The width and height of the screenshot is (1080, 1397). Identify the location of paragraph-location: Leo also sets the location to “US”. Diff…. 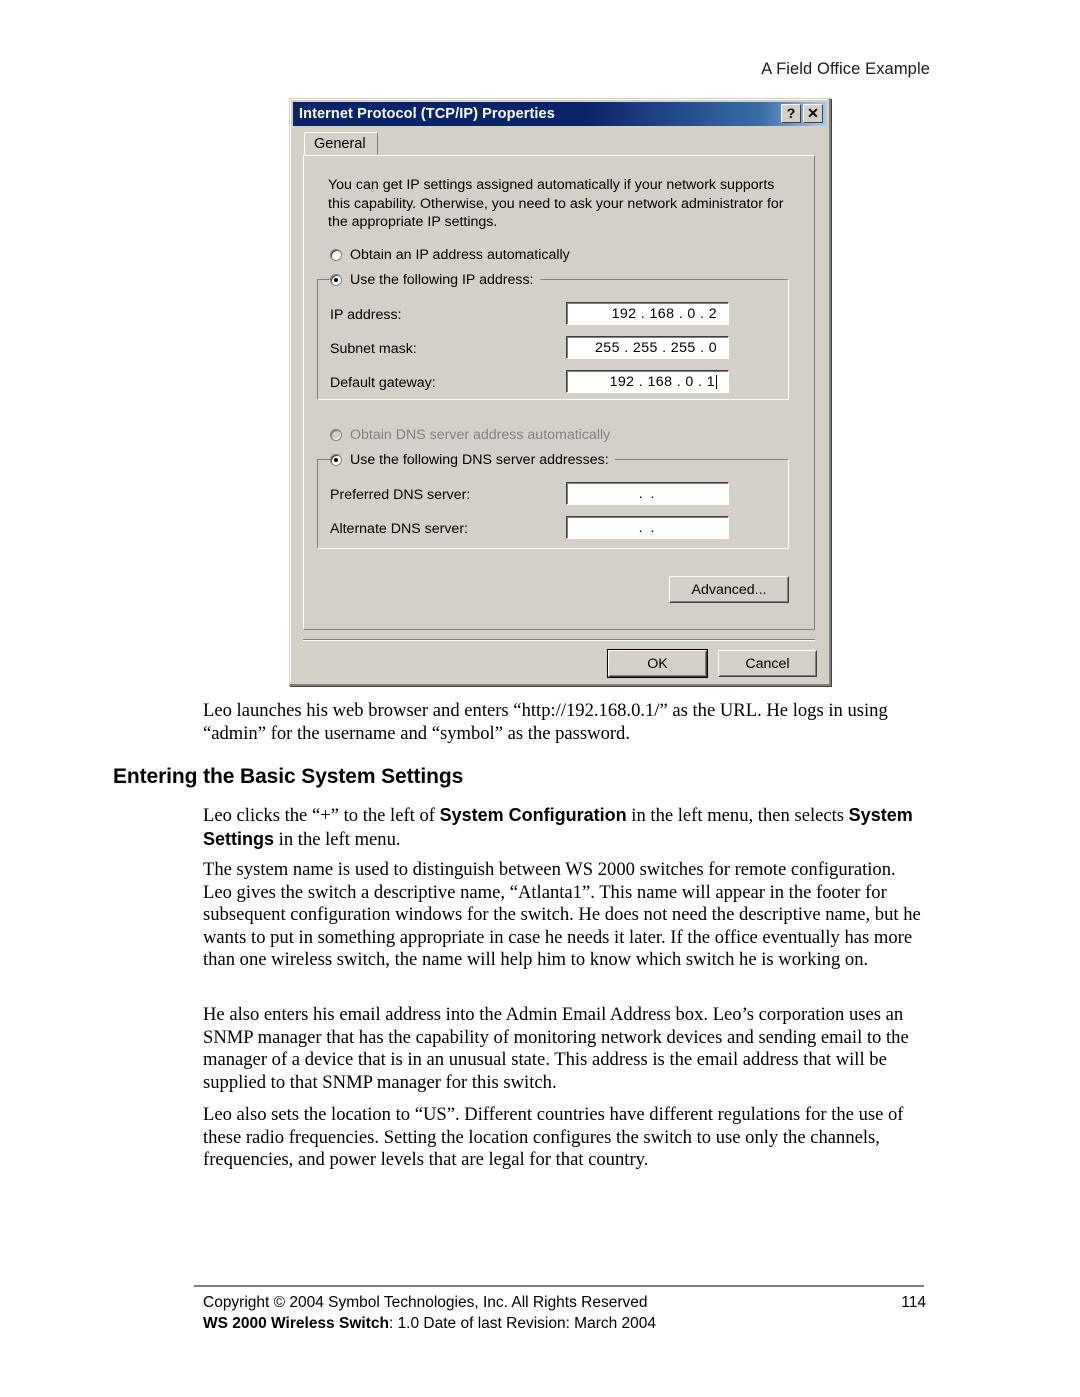
(553, 1137).